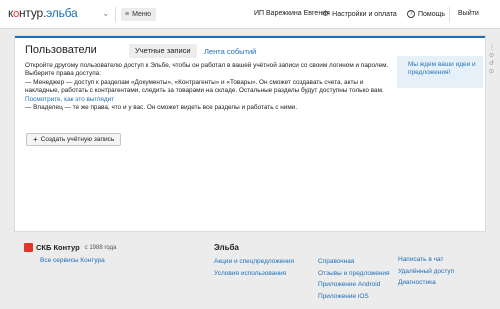 This screenshot has height=309, width=500. I want to click on more-icon: ⋮, so click(494, 48).